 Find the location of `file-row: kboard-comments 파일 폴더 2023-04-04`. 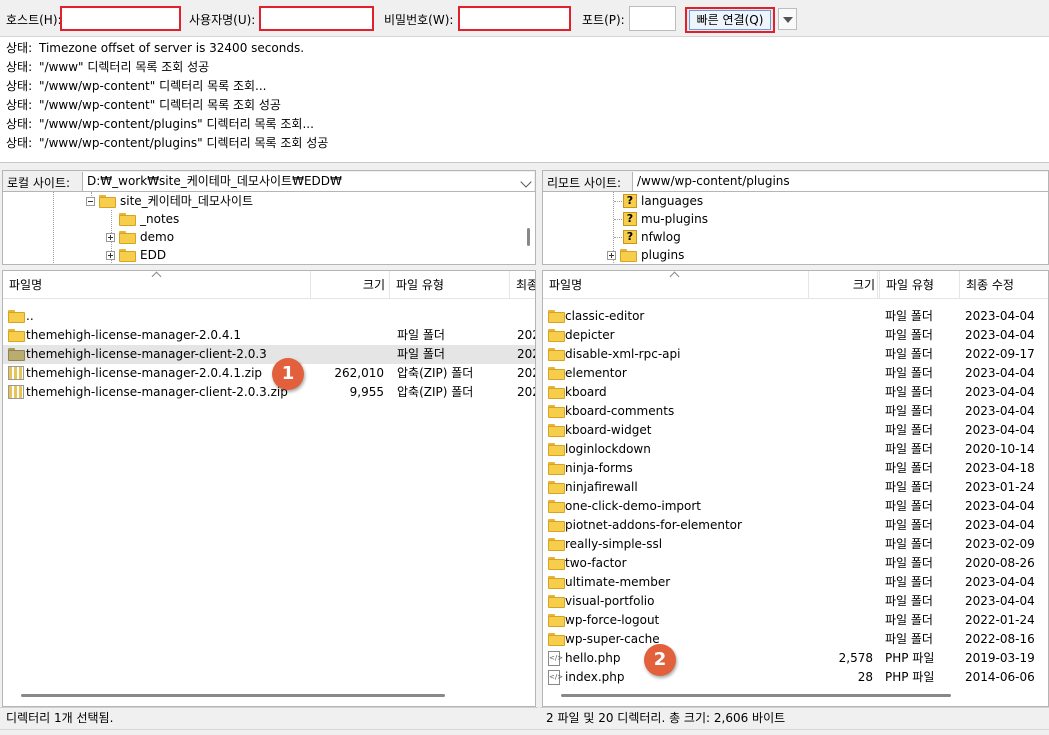

file-row: kboard-comments 파일 폴더 2023-04-04 is located at coordinates (795, 411).